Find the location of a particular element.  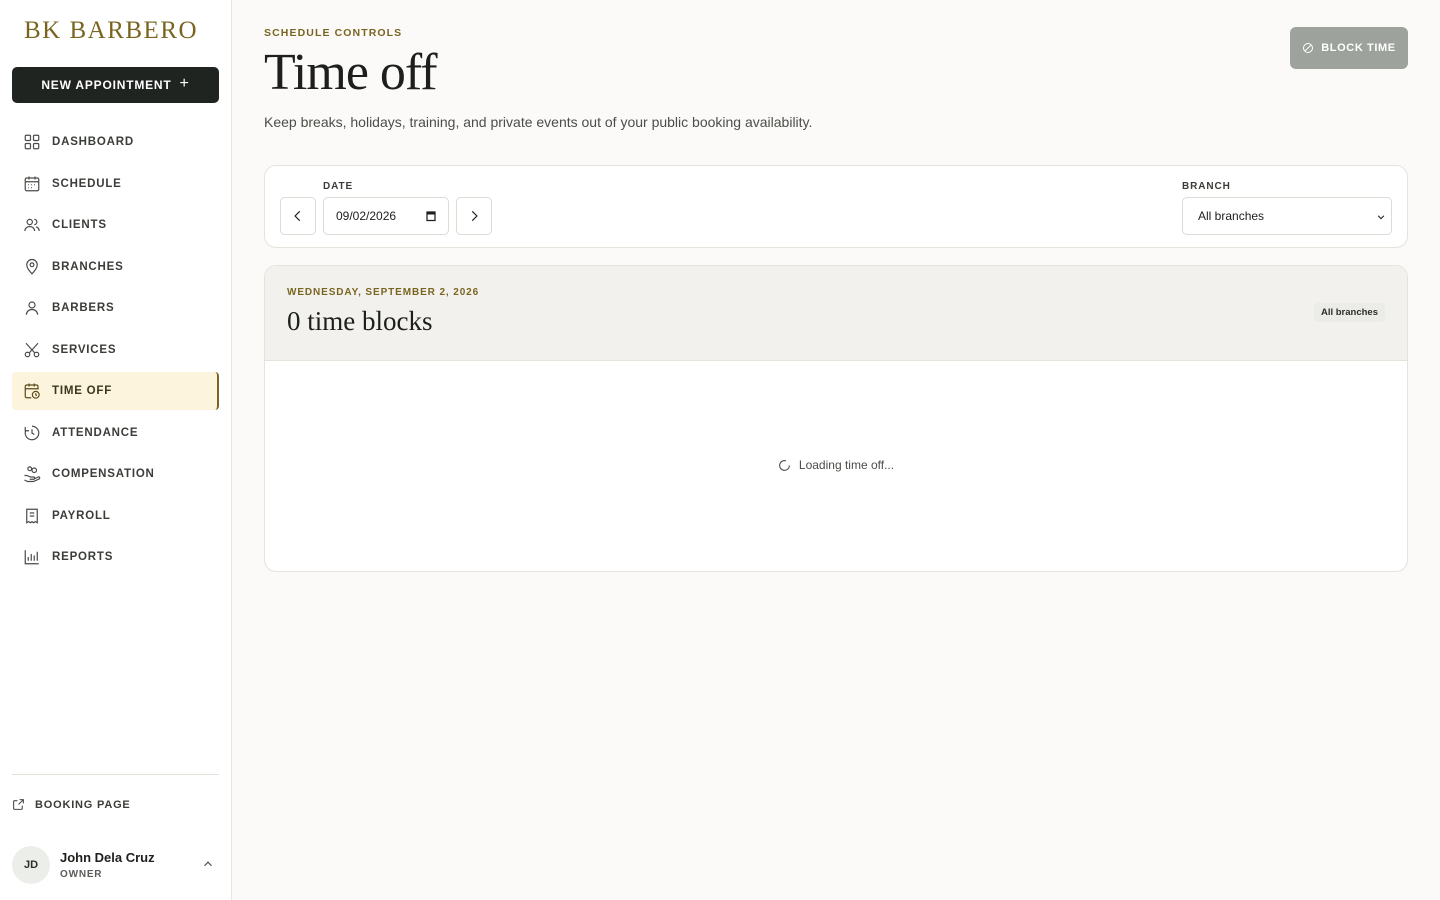

chevron-right-icon is located at coordinates (474, 216).